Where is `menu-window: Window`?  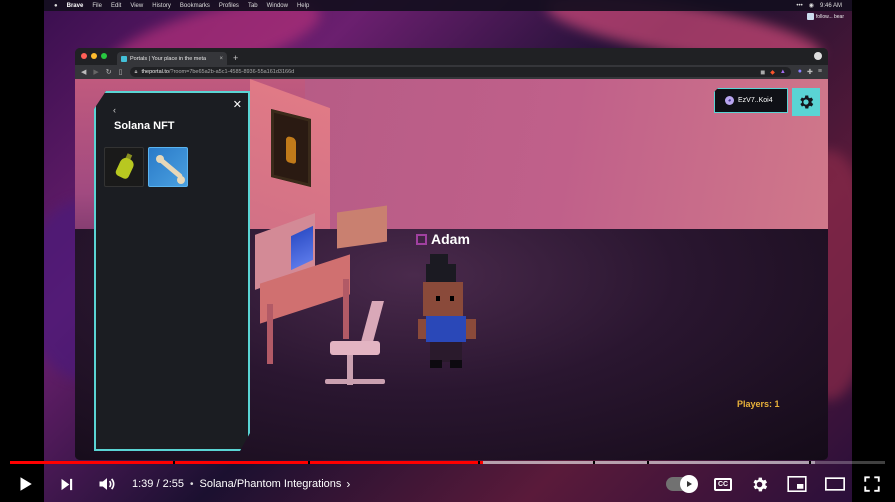 menu-window: Window is located at coordinates (277, 6).